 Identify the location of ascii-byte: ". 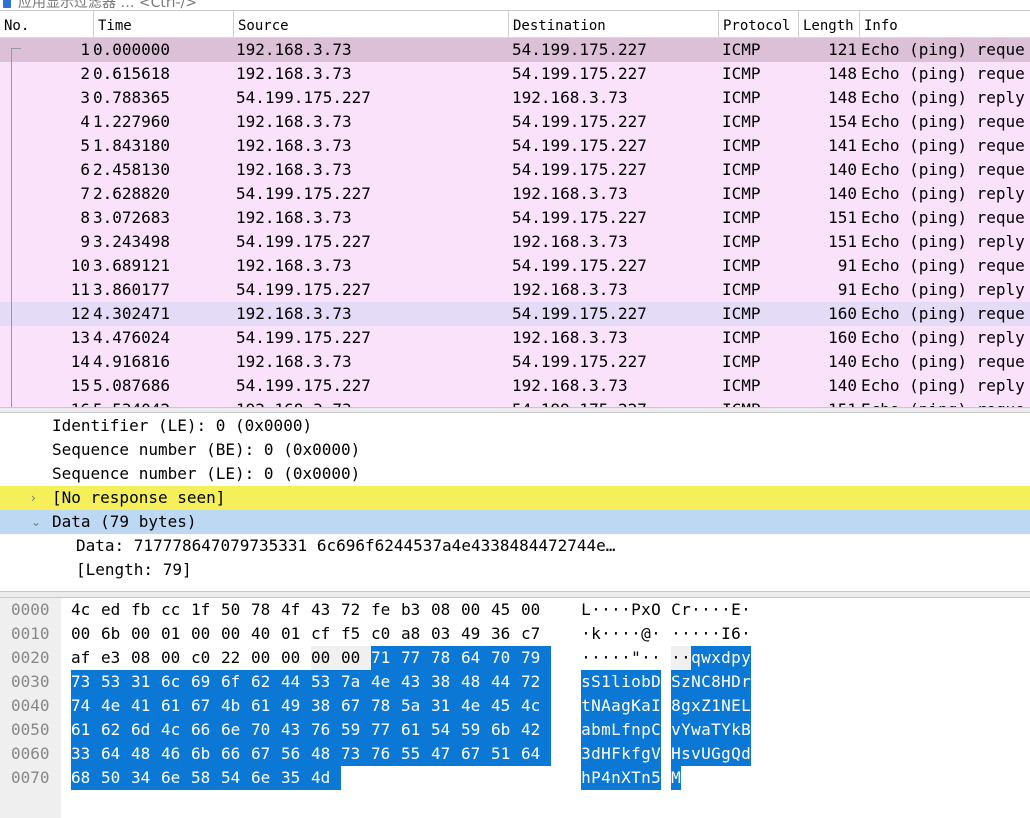
(636, 658).